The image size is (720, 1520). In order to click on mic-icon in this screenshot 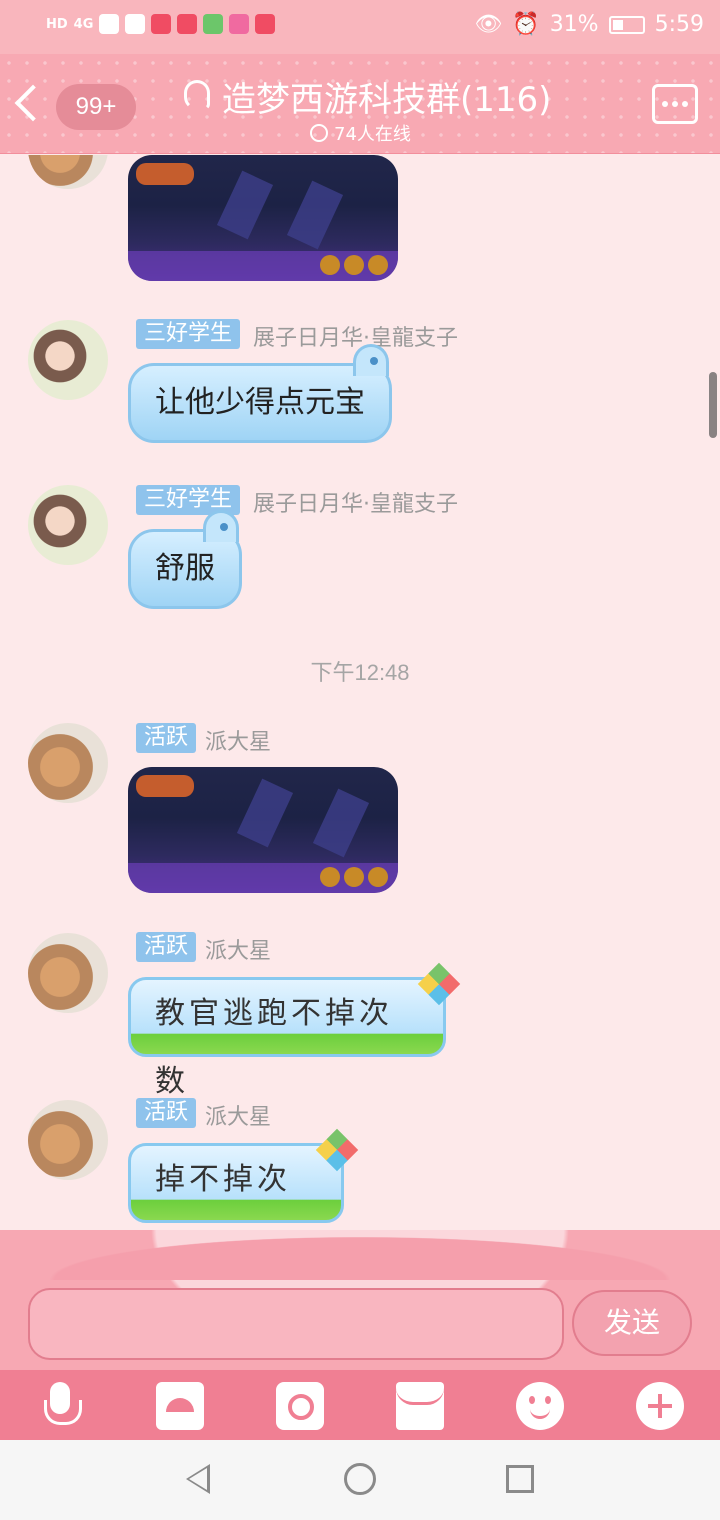, I will do `click(60, 1406)`.